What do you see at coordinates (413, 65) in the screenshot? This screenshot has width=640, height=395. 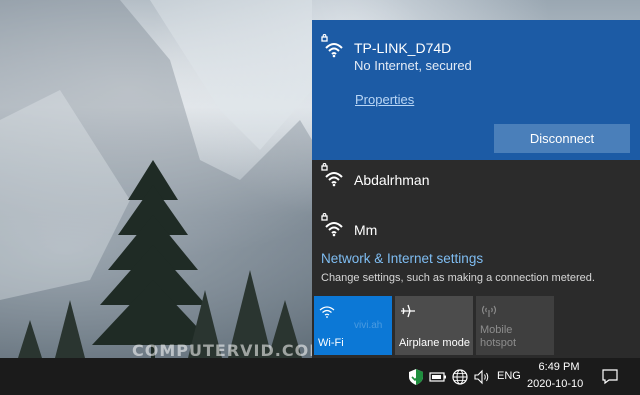 I see `connected-network-status: No Internet, secured` at bounding box center [413, 65].